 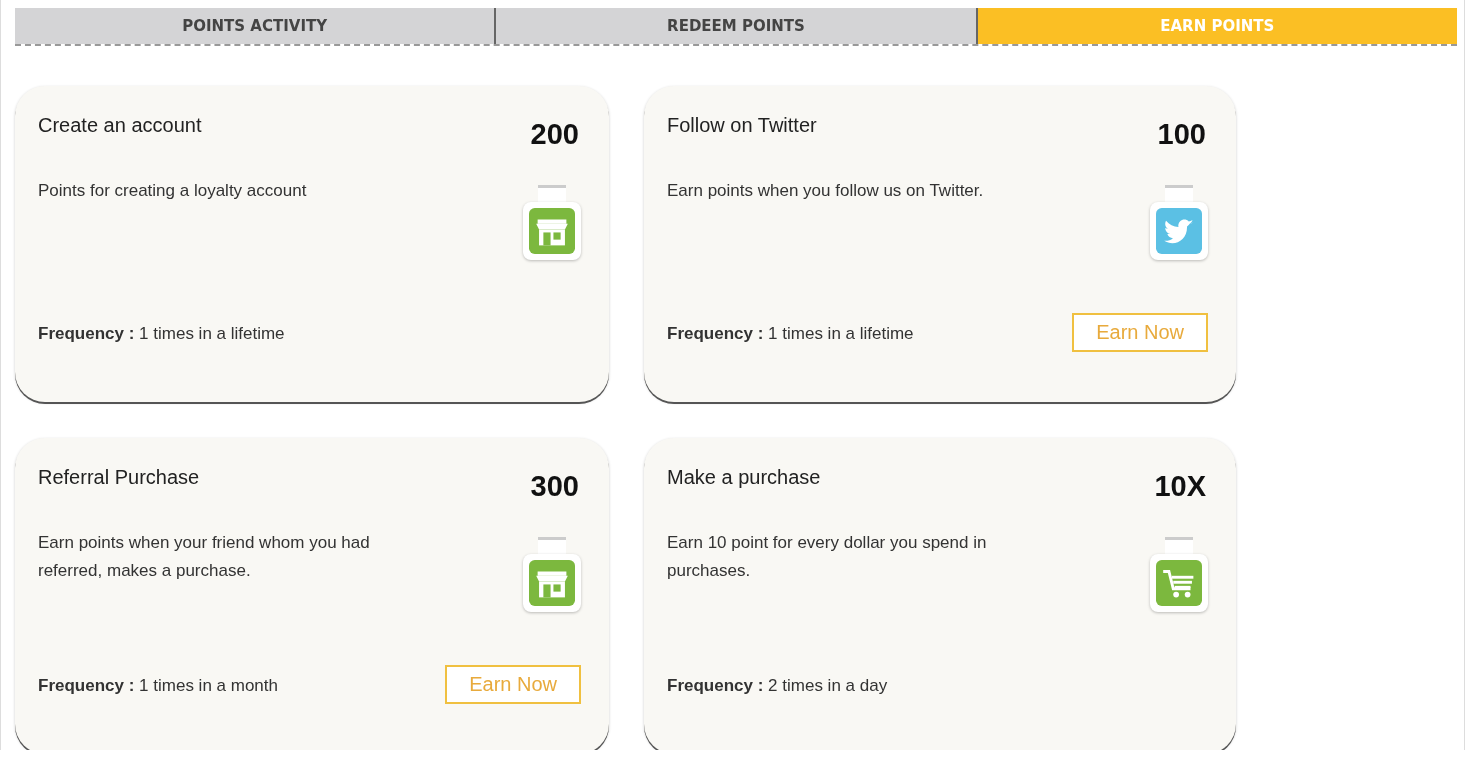 I want to click on frequency-text: Frequency : 1 times in a month, so click(x=158, y=686).